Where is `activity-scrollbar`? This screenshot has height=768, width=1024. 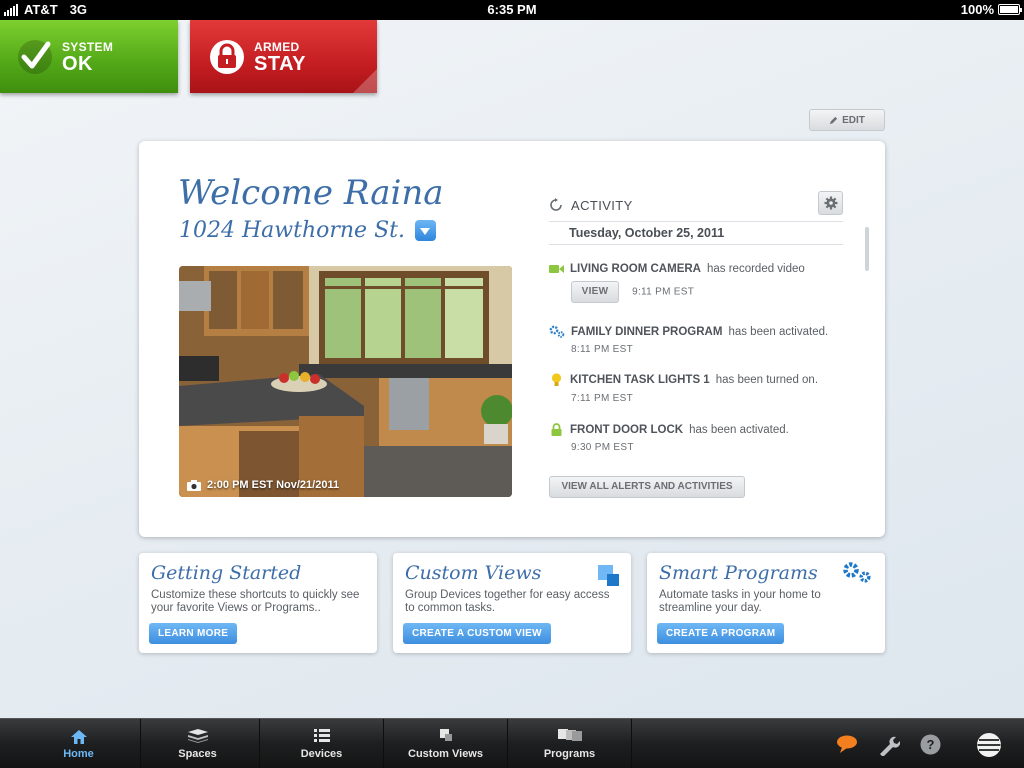 activity-scrollbar is located at coordinates (867, 249).